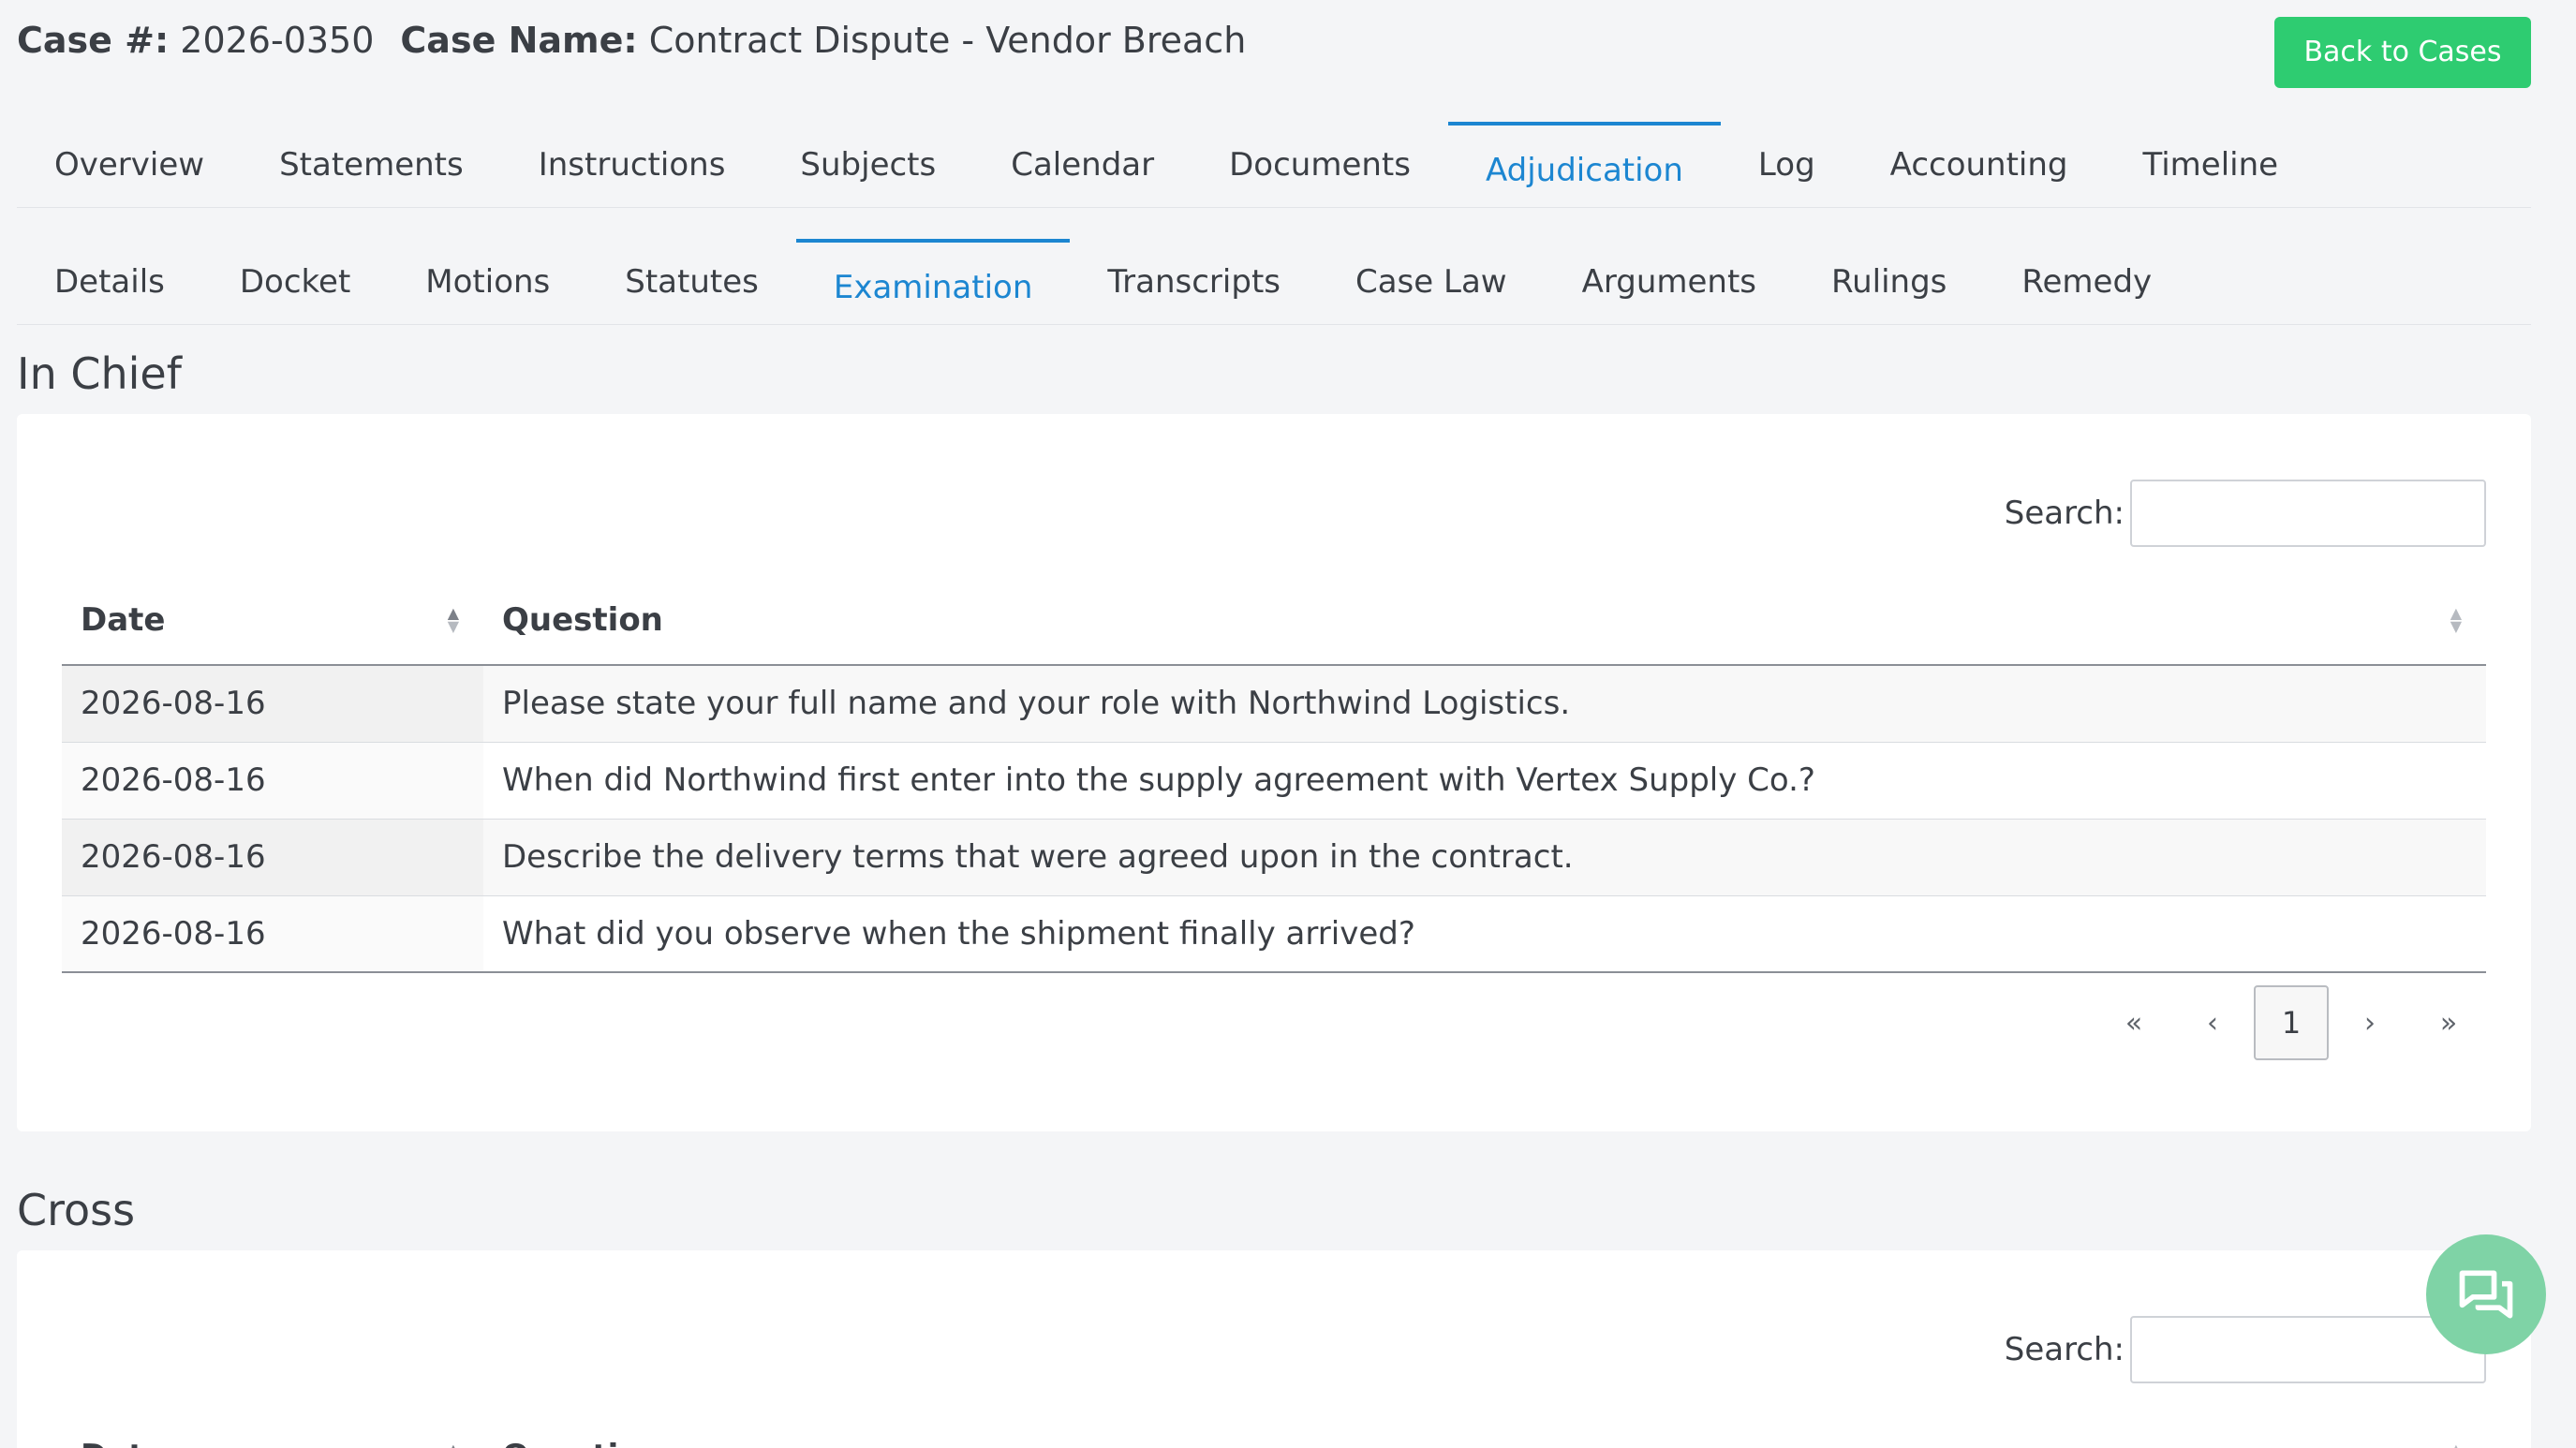 The image size is (2576, 1448). I want to click on cross-table: Date ▲▼ Question ▲▼, so click(1274, 1429).